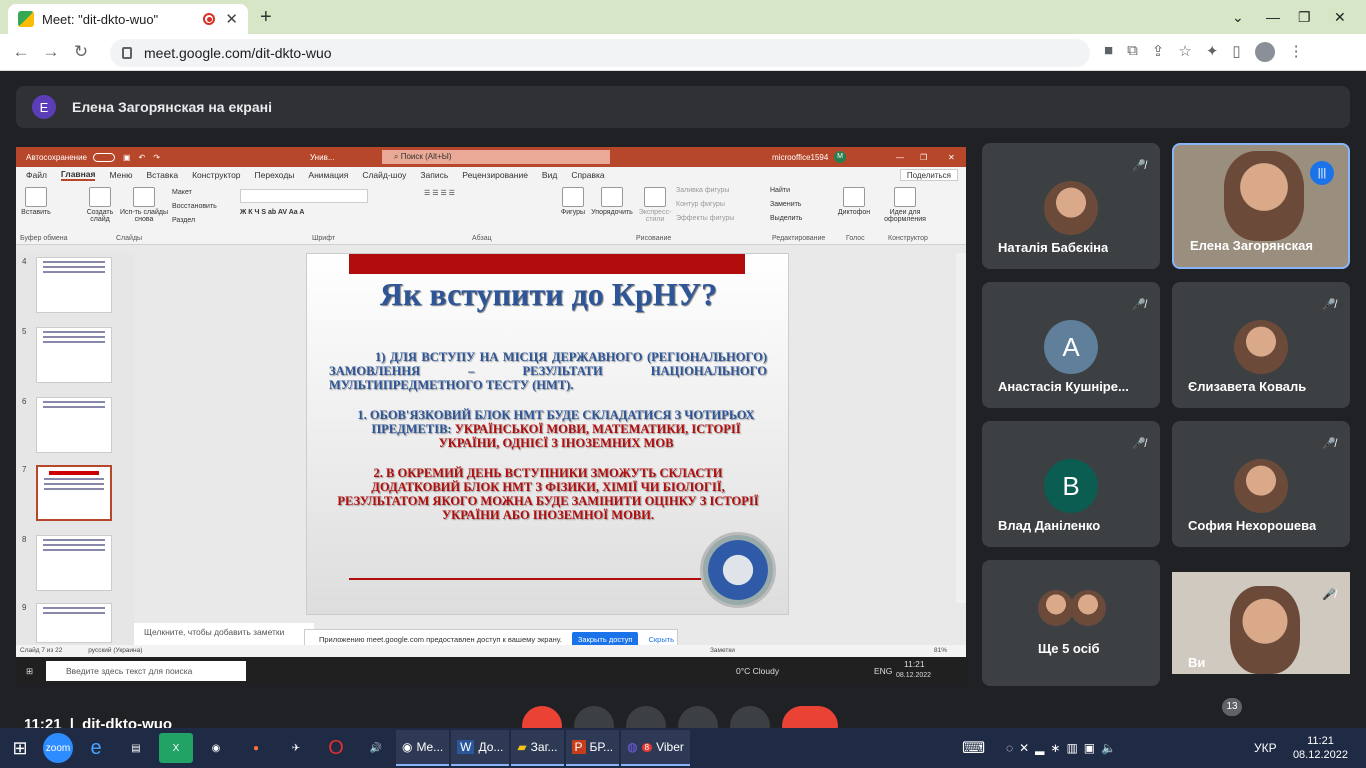 The width and height of the screenshot is (1366, 768). Describe the element at coordinates (973, 748) in the screenshot. I see `keyboard-icon: ⌨` at that location.